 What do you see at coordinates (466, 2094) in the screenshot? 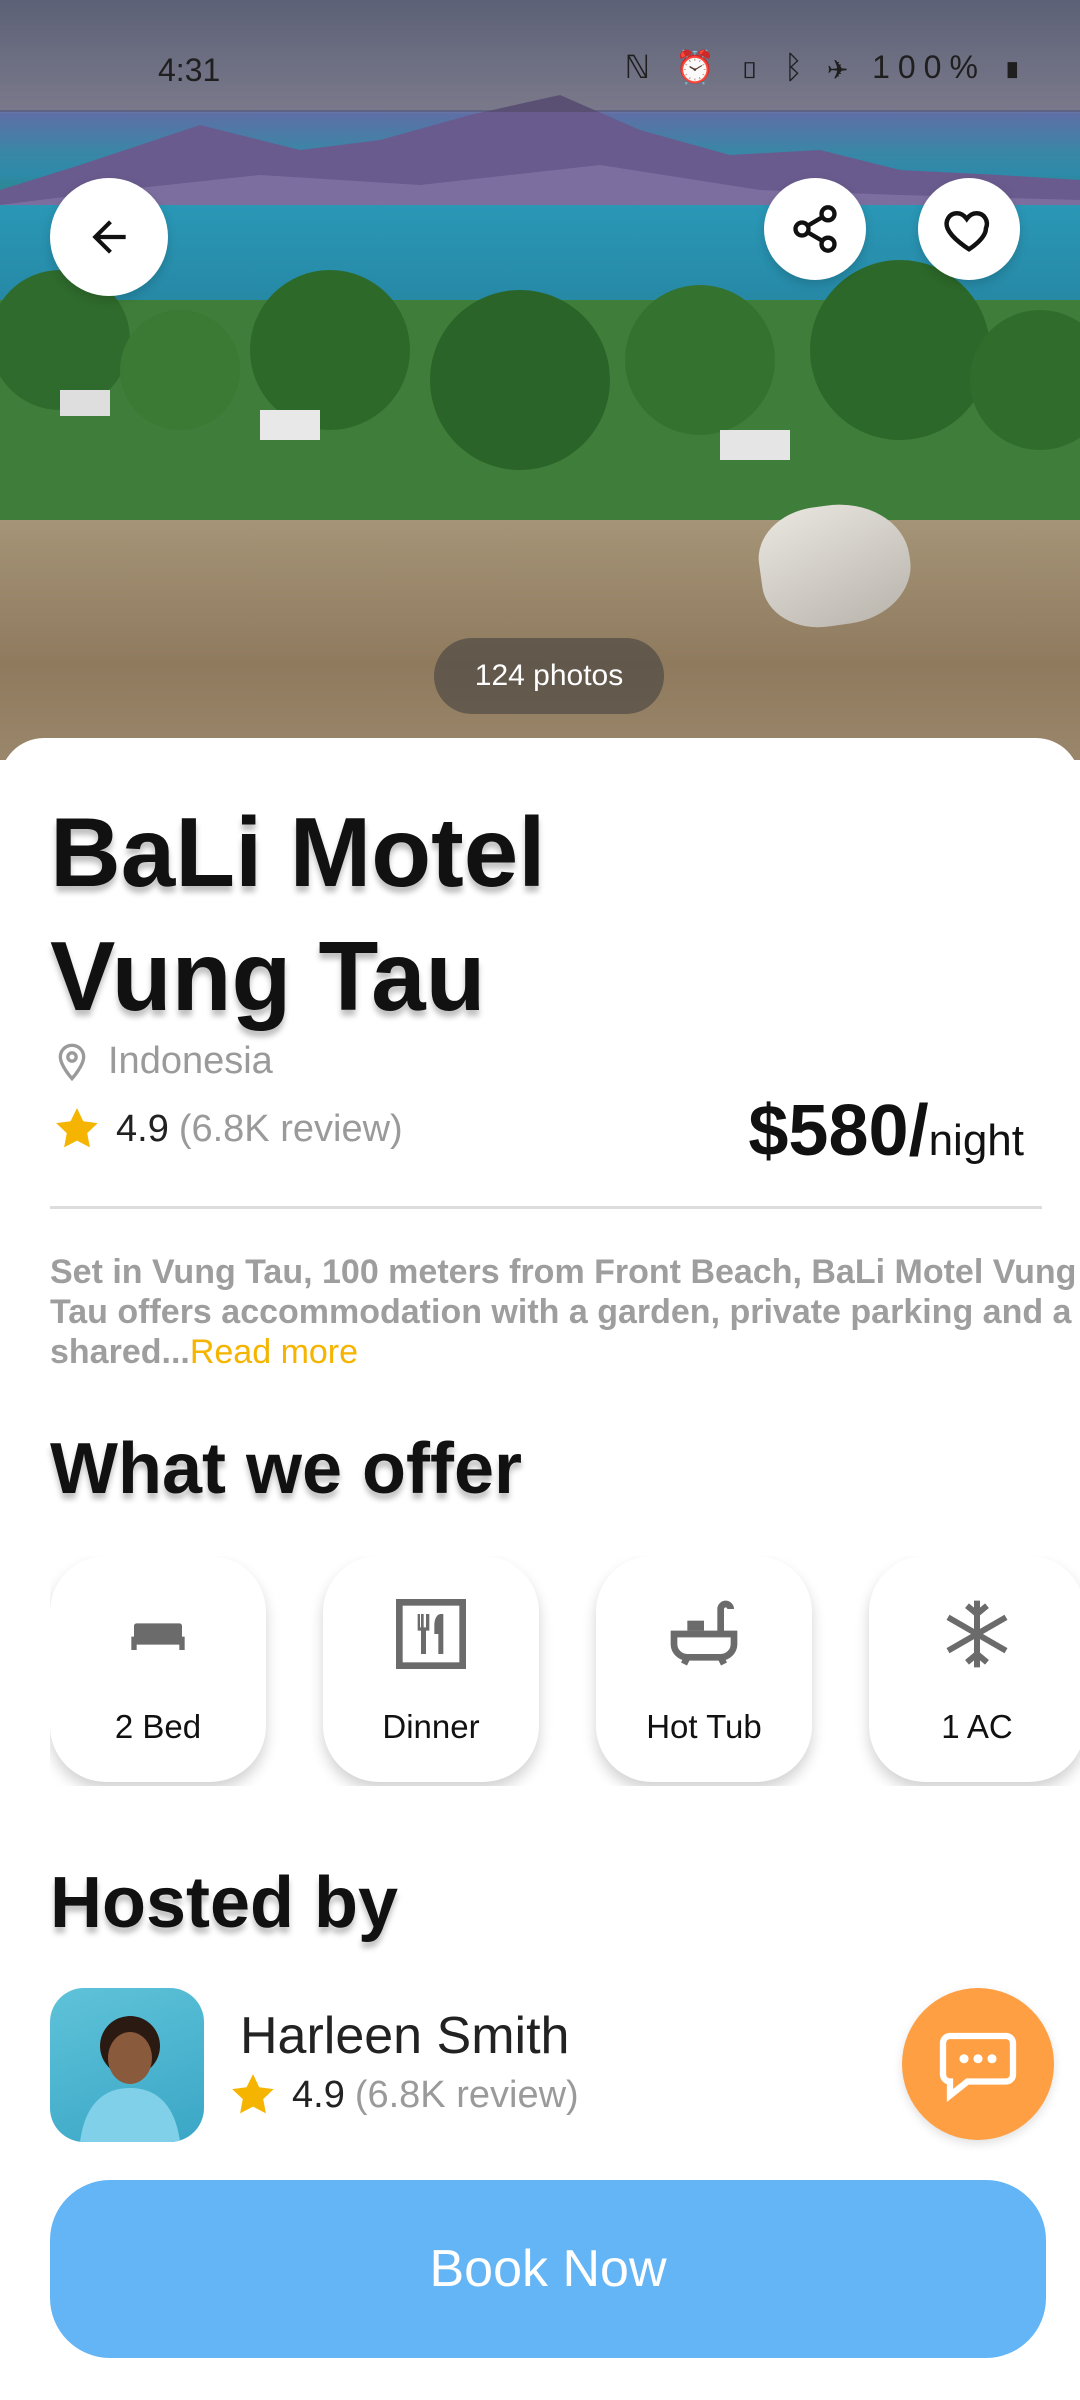
I see `host-review-count: (6.8K review)` at bounding box center [466, 2094].